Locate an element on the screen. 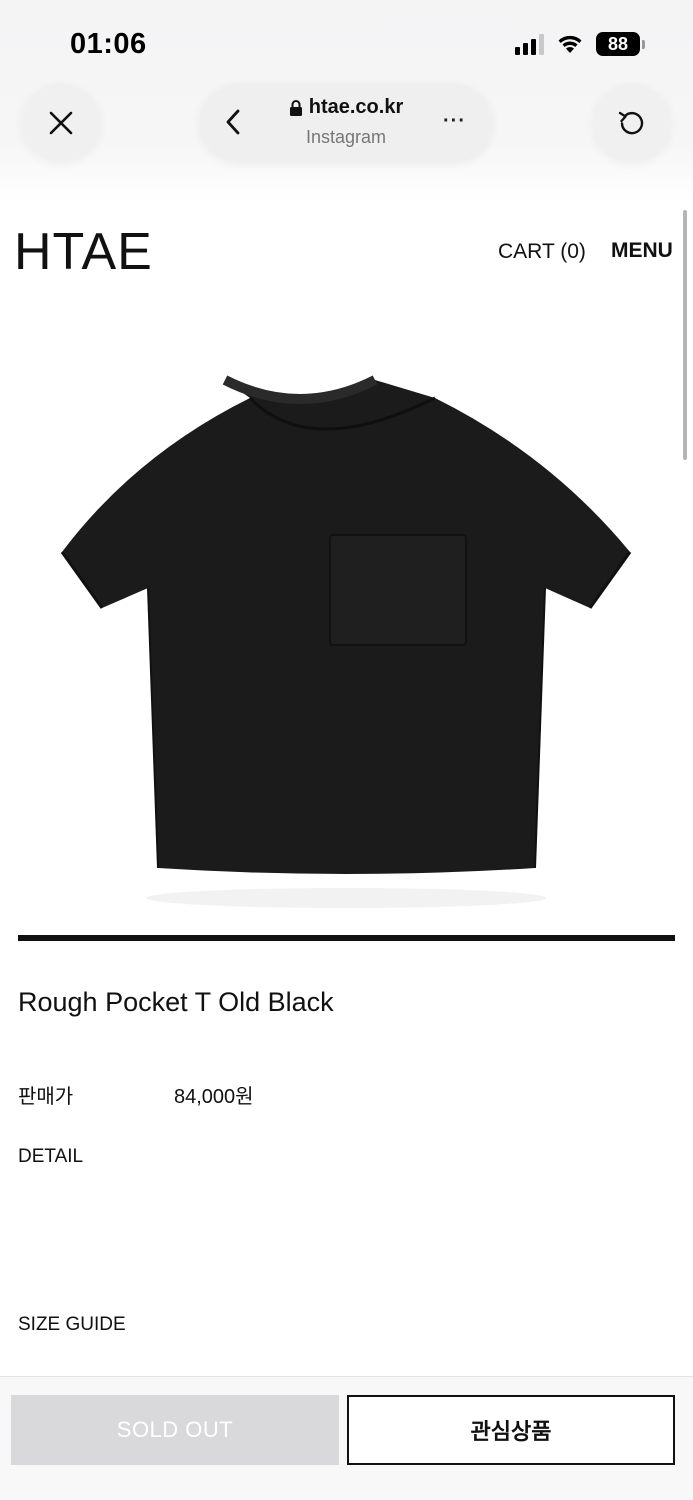  wishlist-button: 관심상품 is located at coordinates (511, 1430).